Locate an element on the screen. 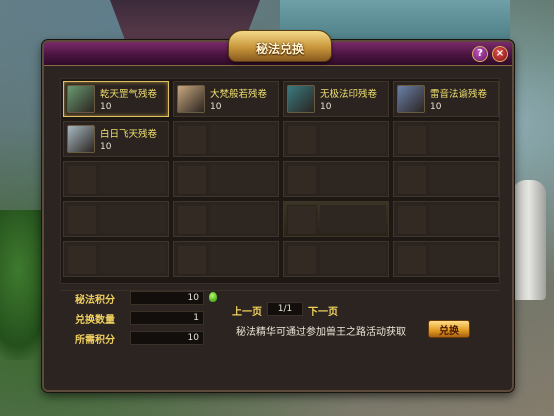  item-name: 大梵般若残卷 is located at coordinates (239, 94).